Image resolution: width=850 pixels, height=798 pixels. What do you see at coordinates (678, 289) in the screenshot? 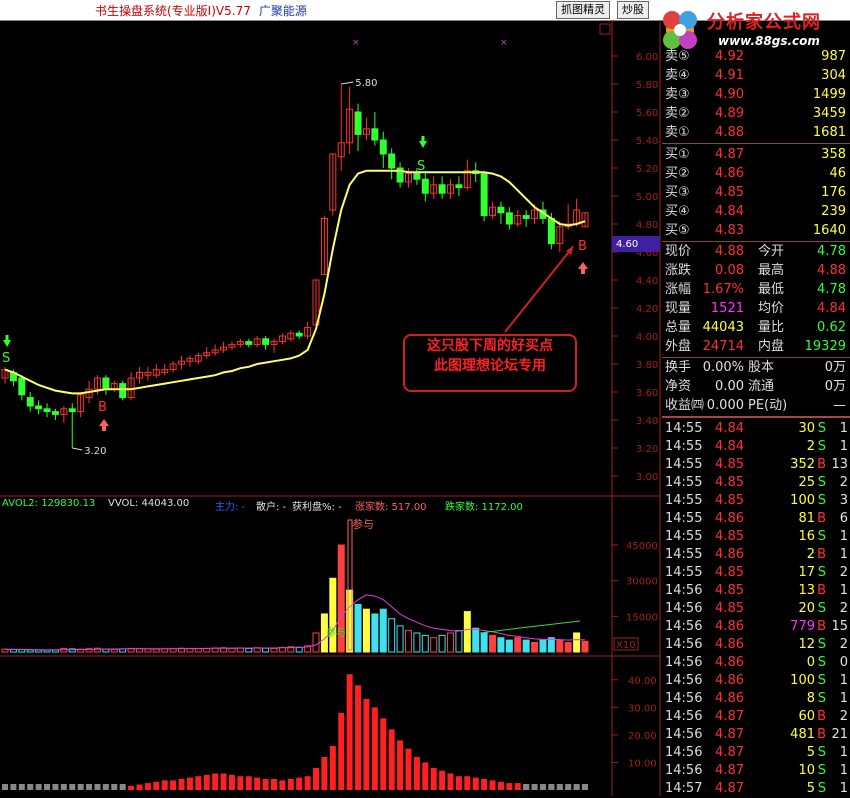
I see `quote-label: 涨幅` at bounding box center [678, 289].